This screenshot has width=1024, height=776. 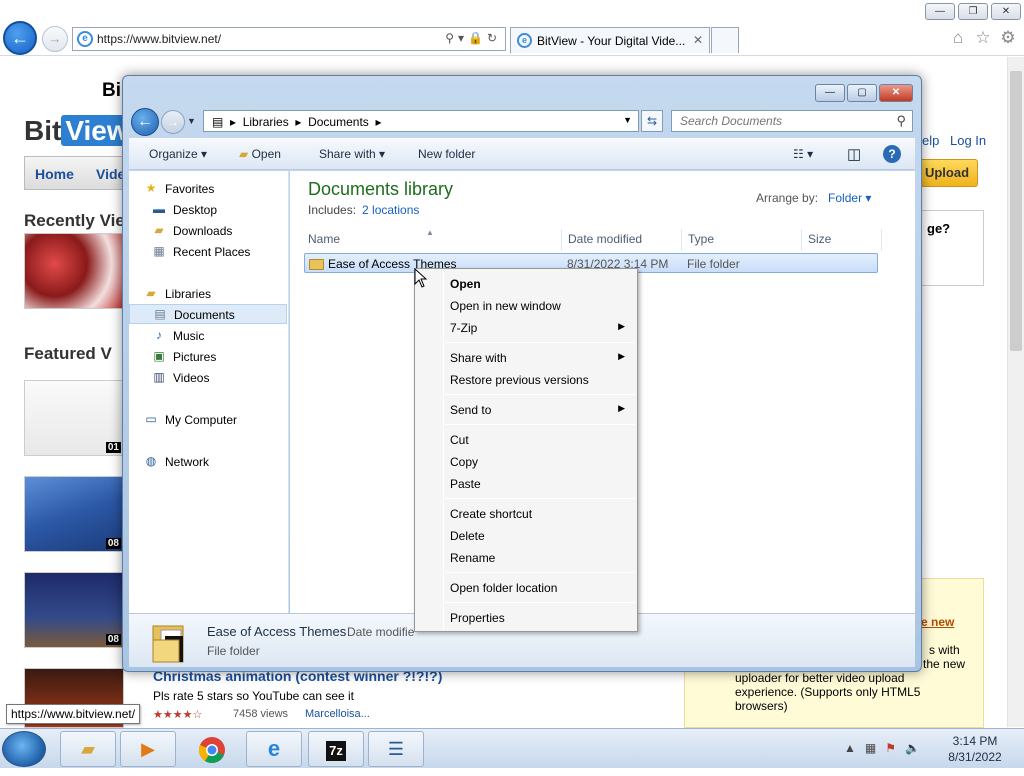 I want to click on column-date-modified: Date modified, so click(x=622, y=240).